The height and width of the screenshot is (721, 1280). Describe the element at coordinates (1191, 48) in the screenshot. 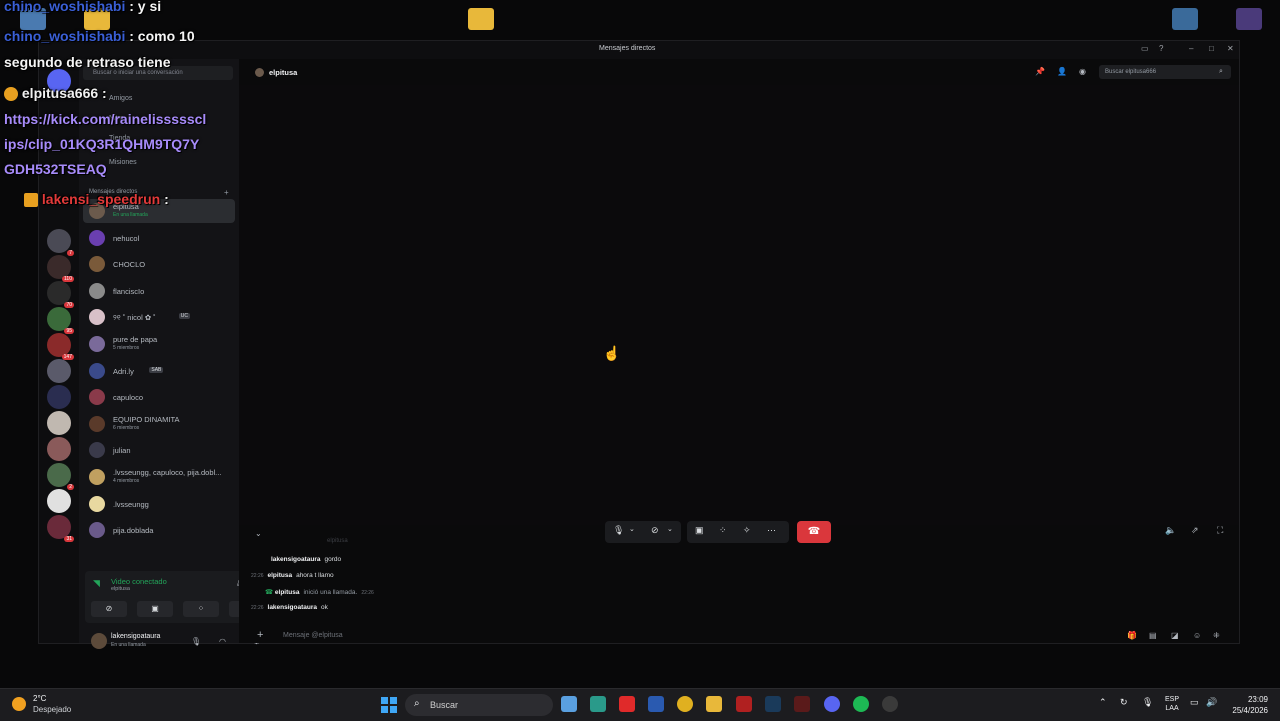

I see `minimize-button: –` at that location.